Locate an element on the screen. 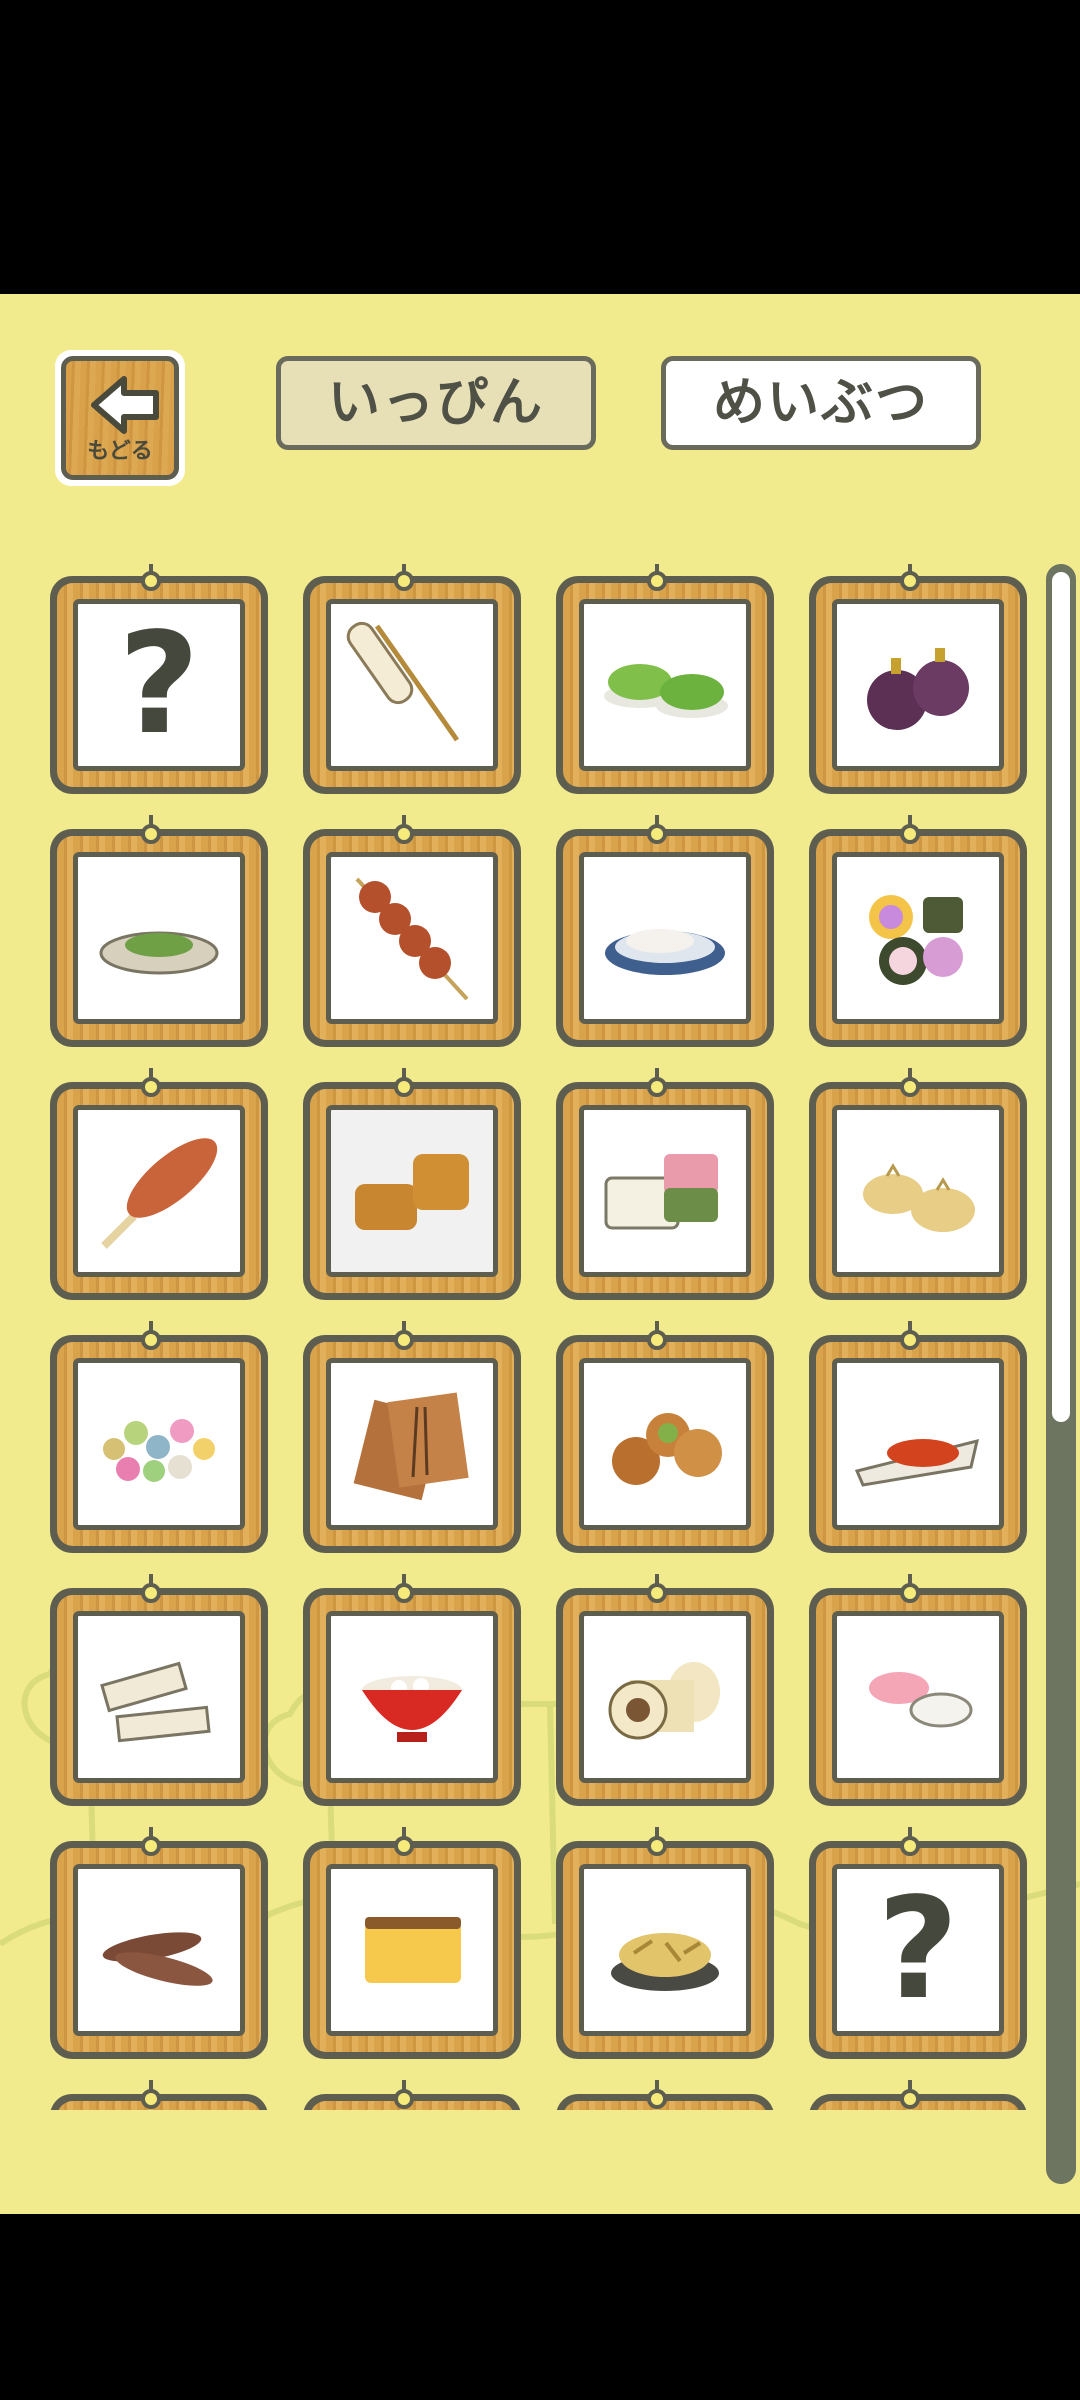 This screenshot has width=1080, height=2400. scrollbar is located at coordinates (1061, 1374).